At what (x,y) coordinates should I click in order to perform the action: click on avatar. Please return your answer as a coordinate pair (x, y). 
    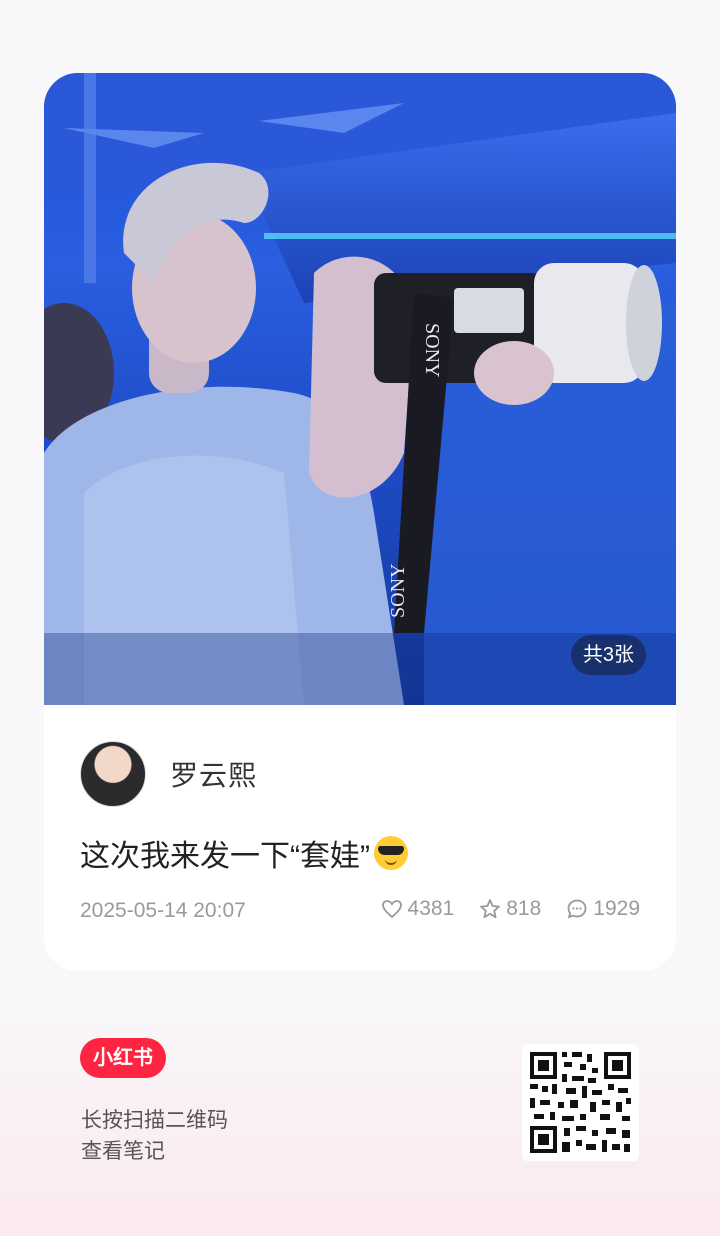
    Looking at the image, I should click on (113, 774).